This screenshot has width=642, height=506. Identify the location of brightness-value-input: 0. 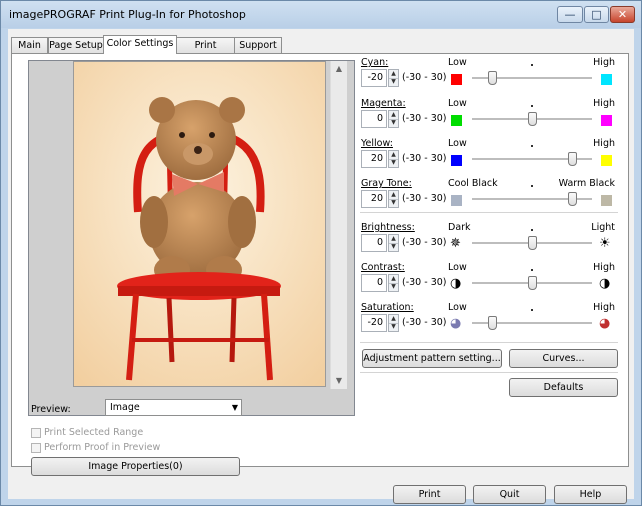
(374, 243).